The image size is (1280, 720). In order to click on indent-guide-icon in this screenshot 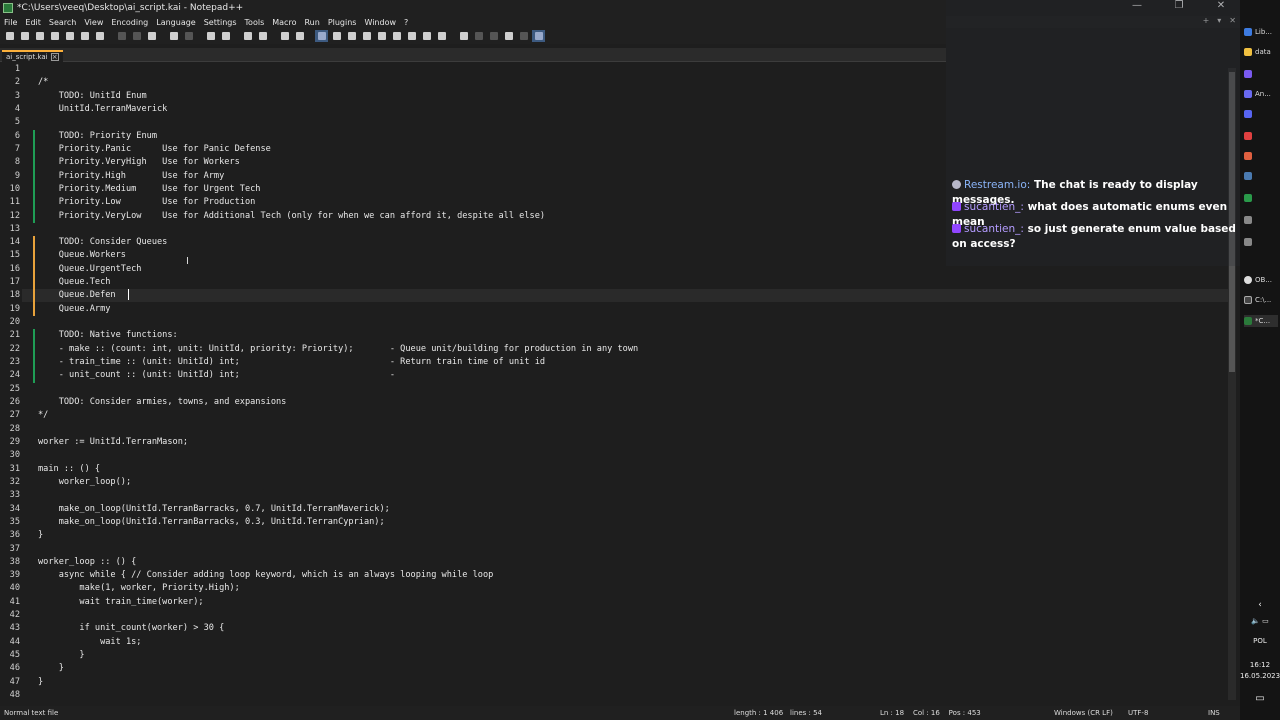, I will do `click(351, 36)`.